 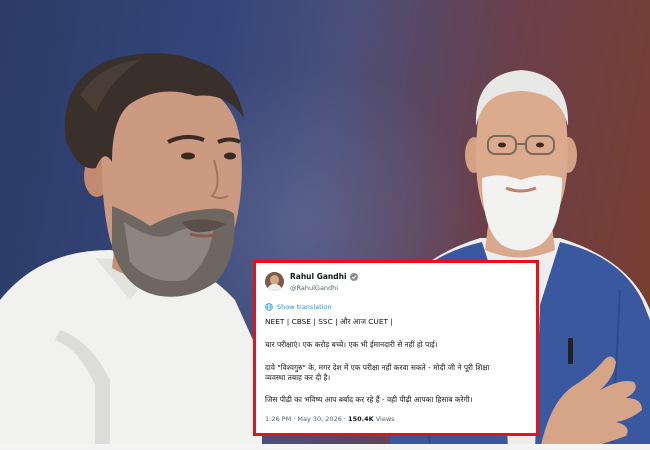 What do you see at coordinates (325, 447) in the screenshot?
I see `bottom-edge` at bounding box center [325, 447].